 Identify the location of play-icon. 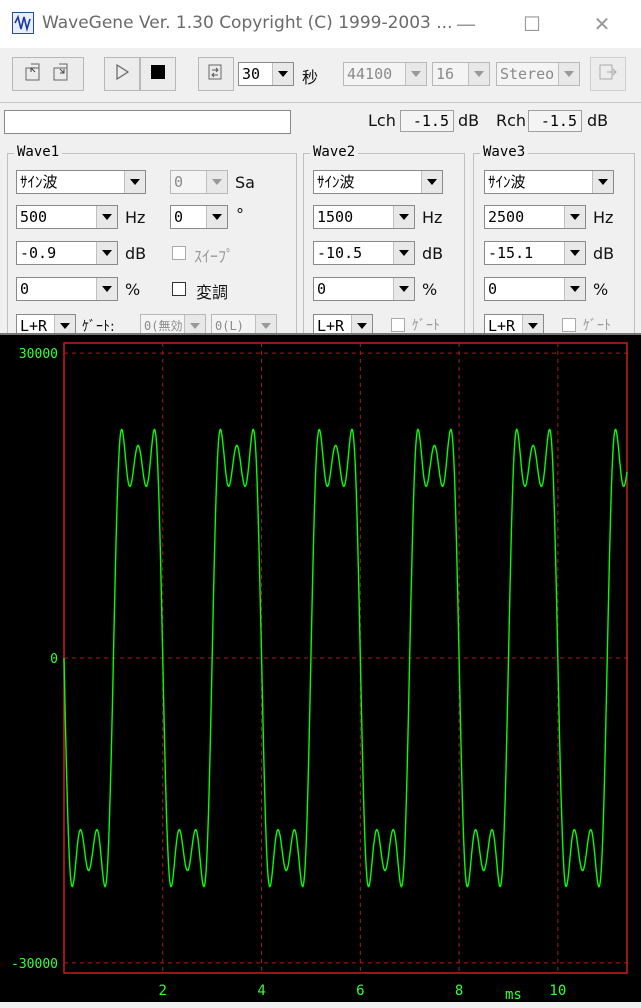
(122, 74).